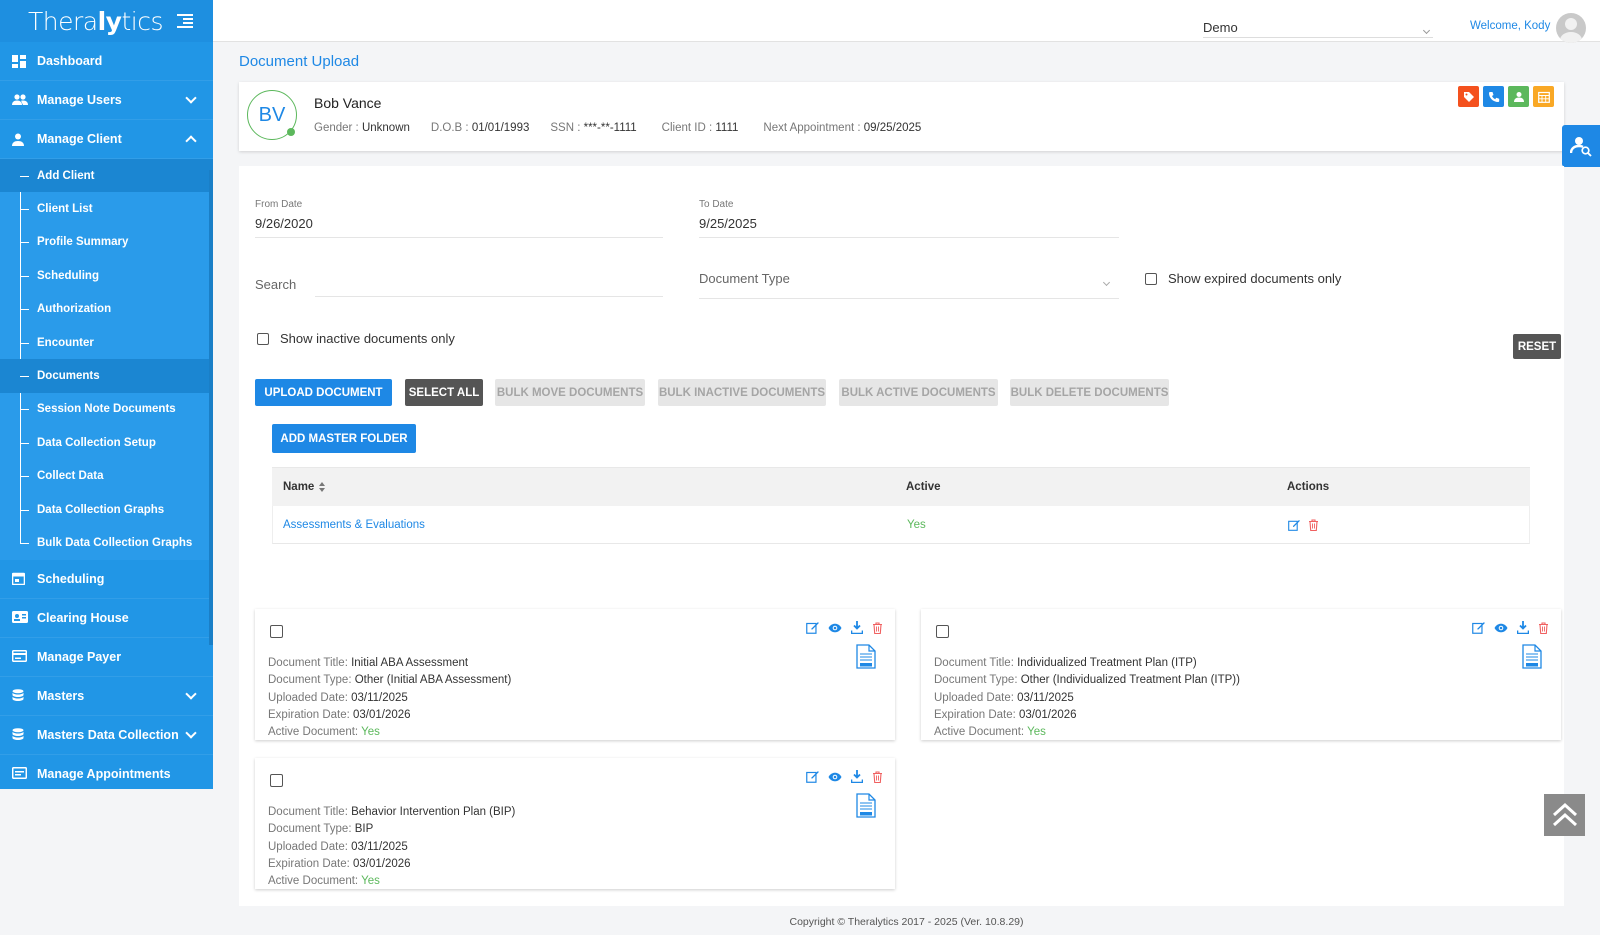  I want to click on submenu-item: Data Collection Graphs, so click(106, 509).